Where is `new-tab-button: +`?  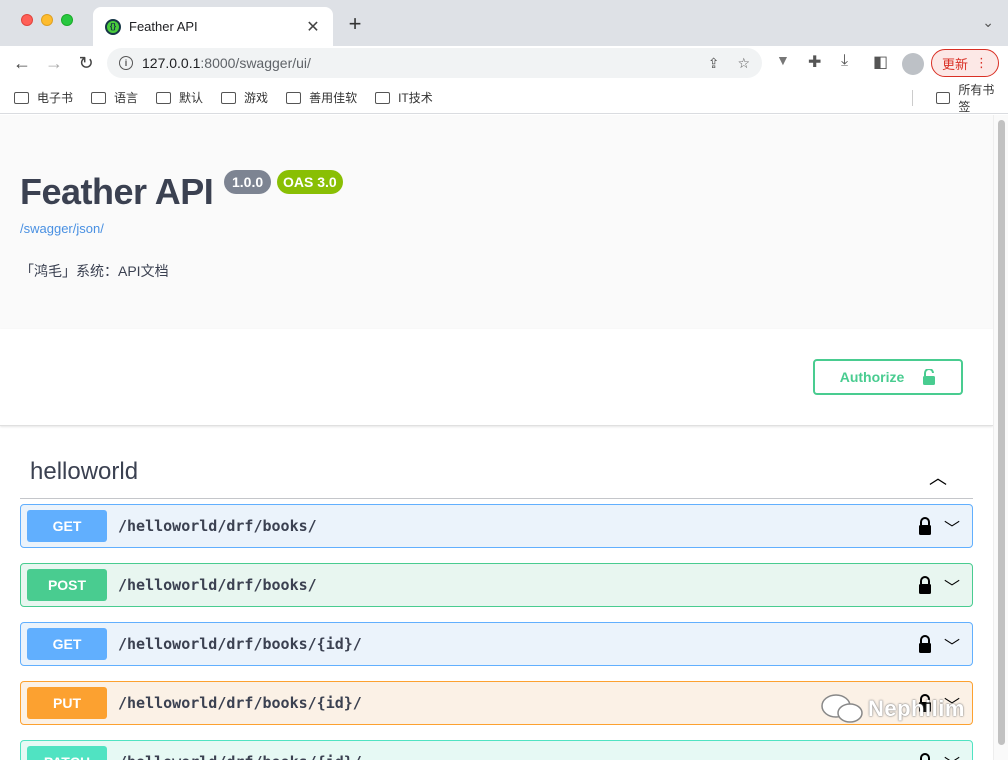
new-tab-button: + is located at coordinates (355, 24).